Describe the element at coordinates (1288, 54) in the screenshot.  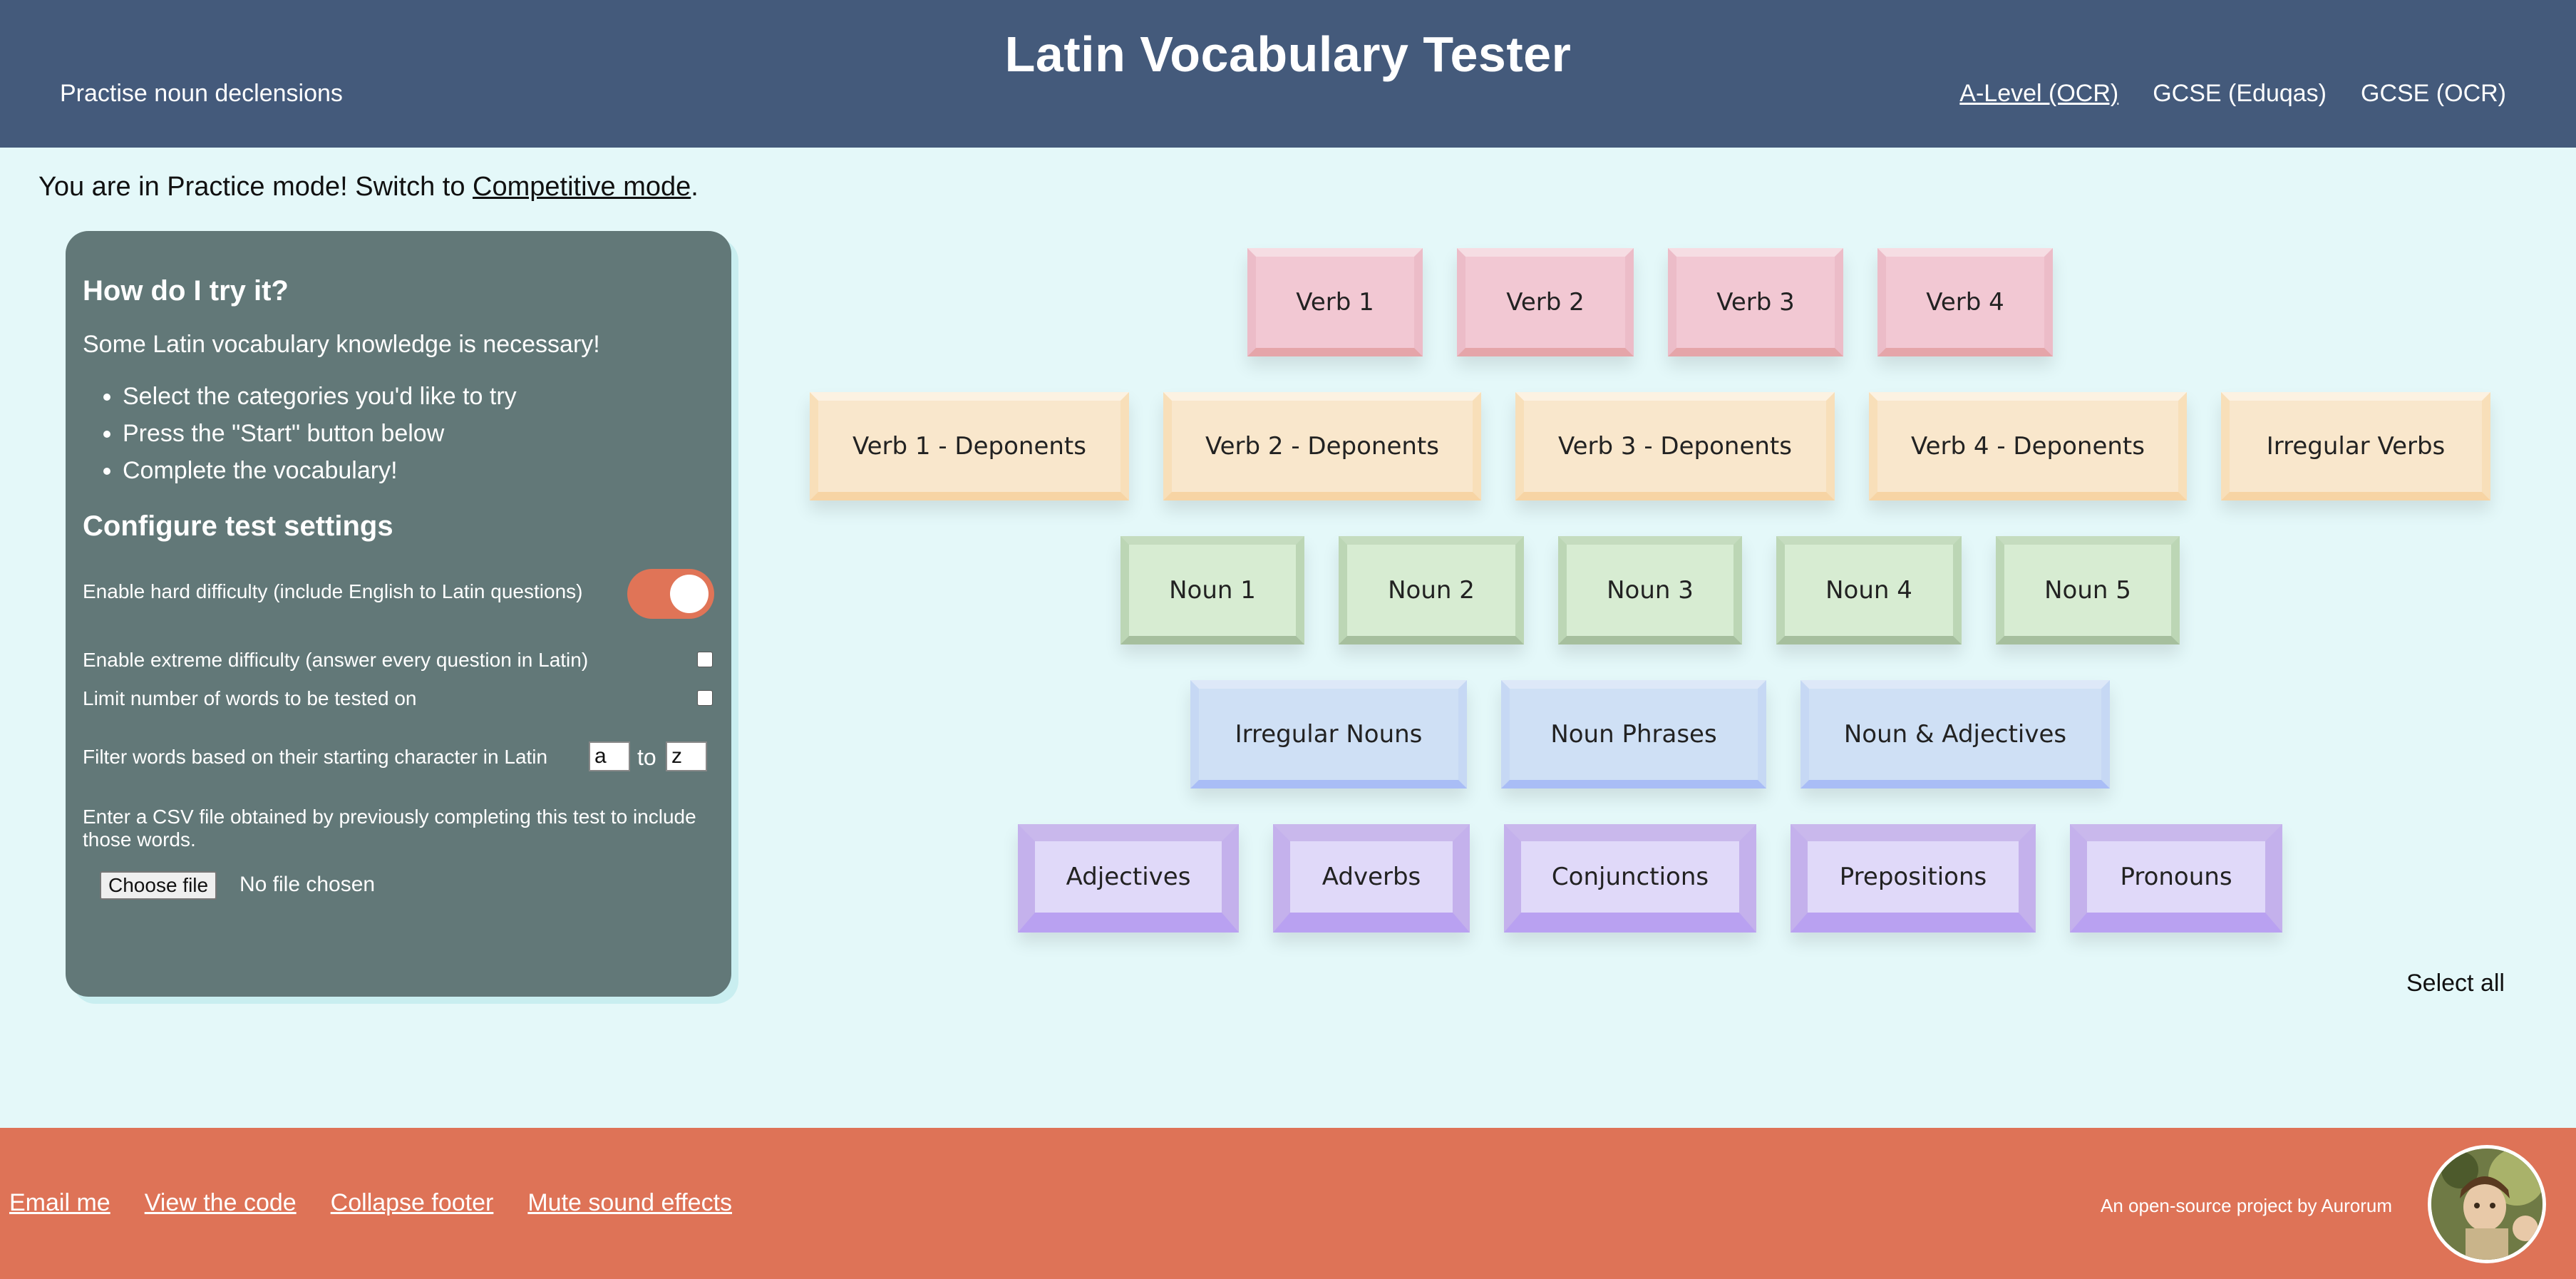
I see `page-title: Latin Vocabulary Tester` at that location.